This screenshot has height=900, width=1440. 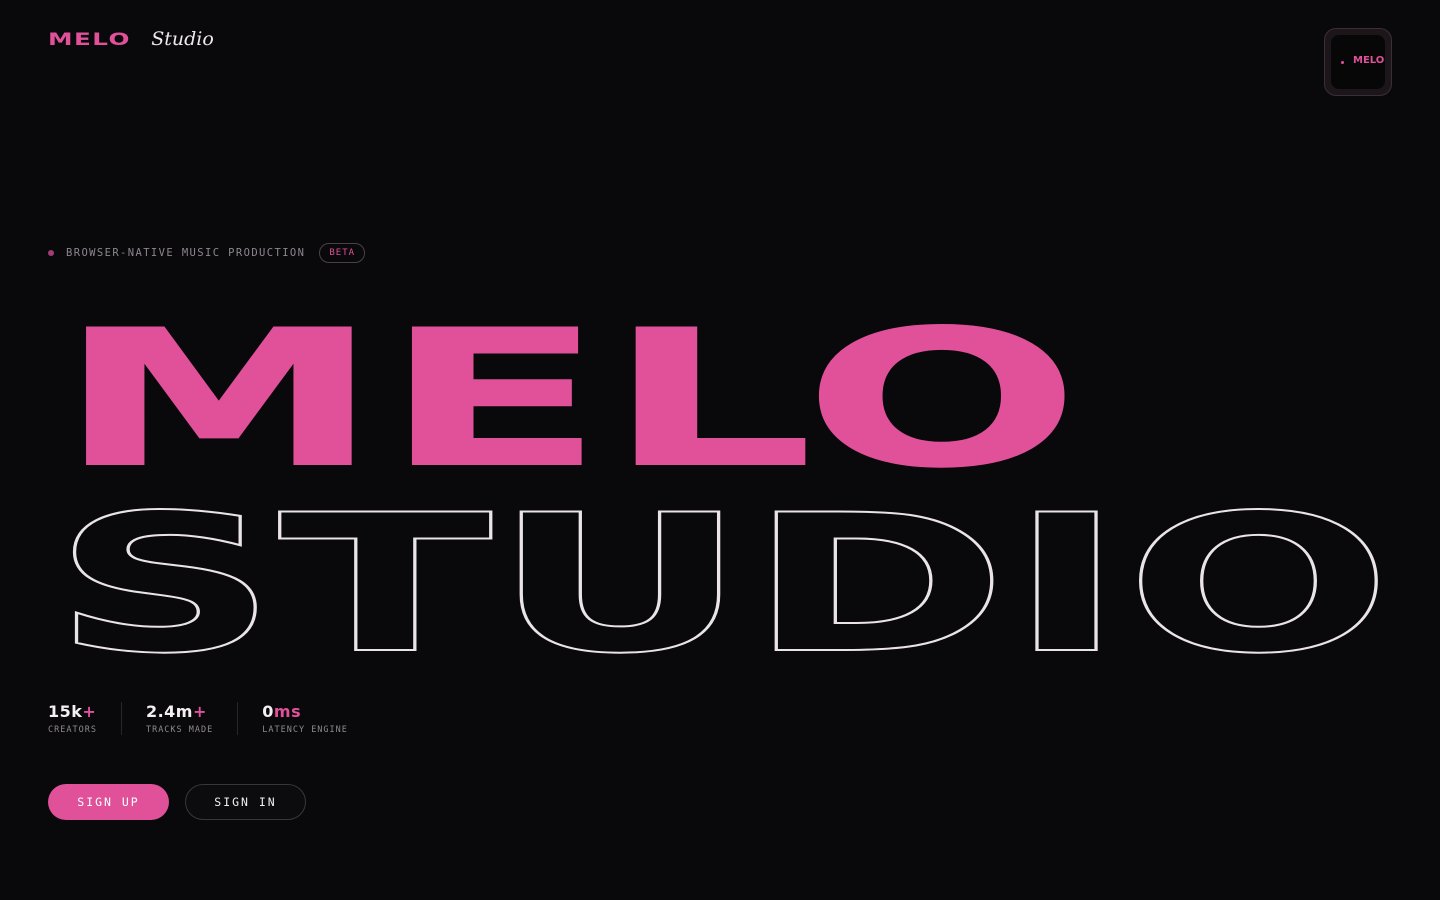 What do you see at coordinates (1369, 60) in the screenshot?
I see `preview-text: MELO` at bounding box center [1369, 60].